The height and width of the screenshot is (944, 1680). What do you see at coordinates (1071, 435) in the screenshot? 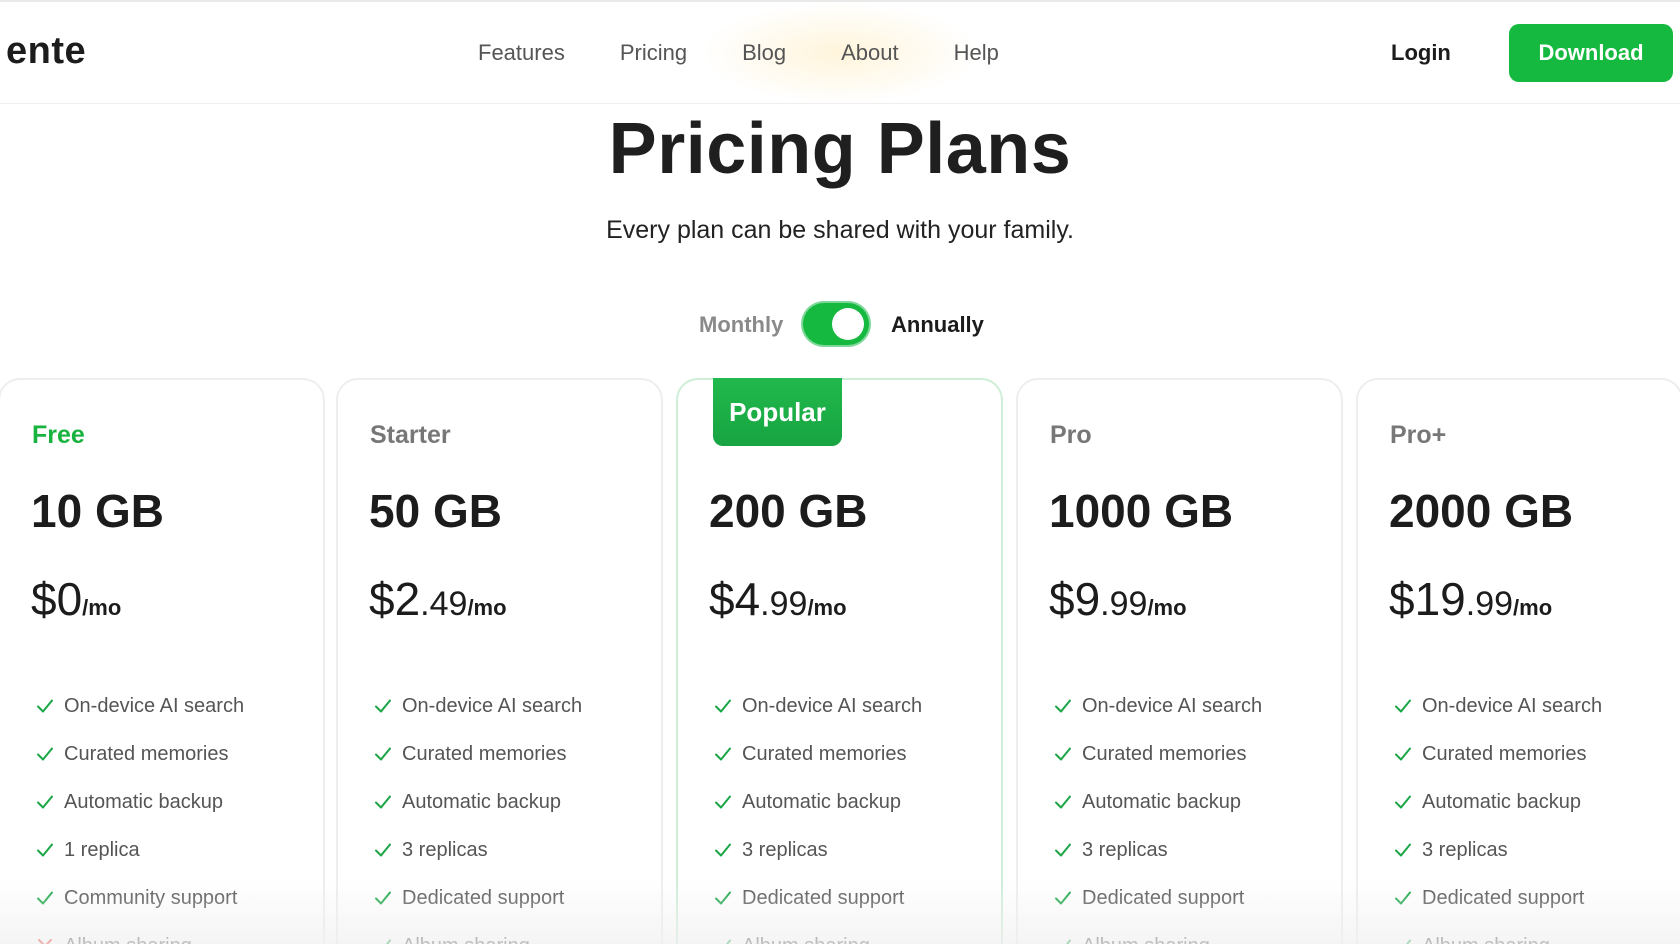
I see `plan-name: Pro` at bounding box center [1071, 435].